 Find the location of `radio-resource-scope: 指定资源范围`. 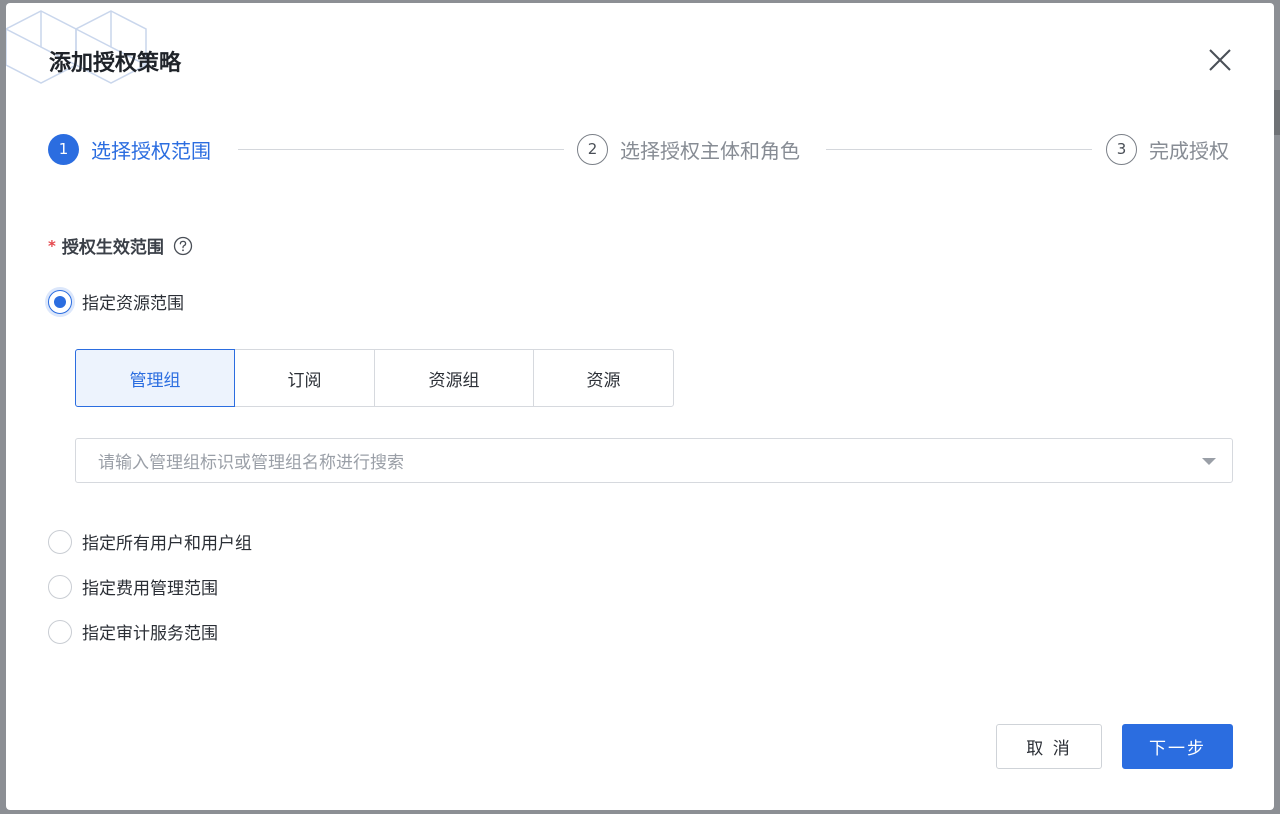

radio-resource-scope: 指定资源范围 is located at coordinates (116, 301).